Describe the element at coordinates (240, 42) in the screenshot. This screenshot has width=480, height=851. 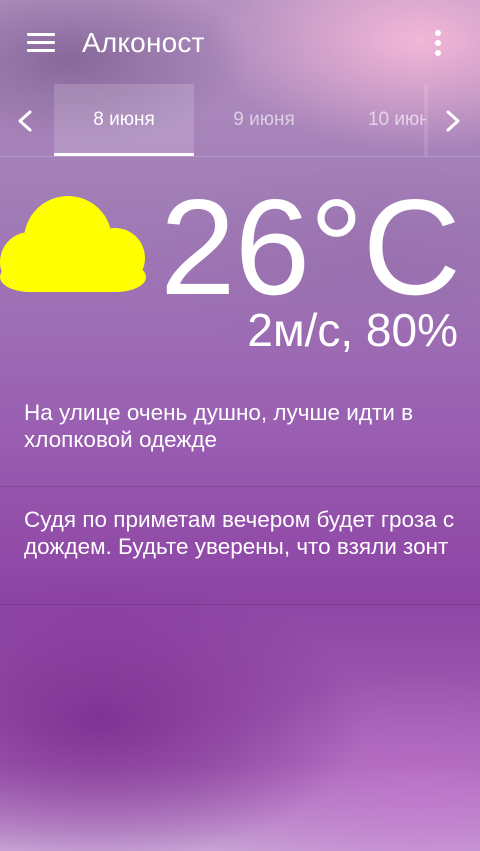
I see `app-bar: Алконост` at that location.